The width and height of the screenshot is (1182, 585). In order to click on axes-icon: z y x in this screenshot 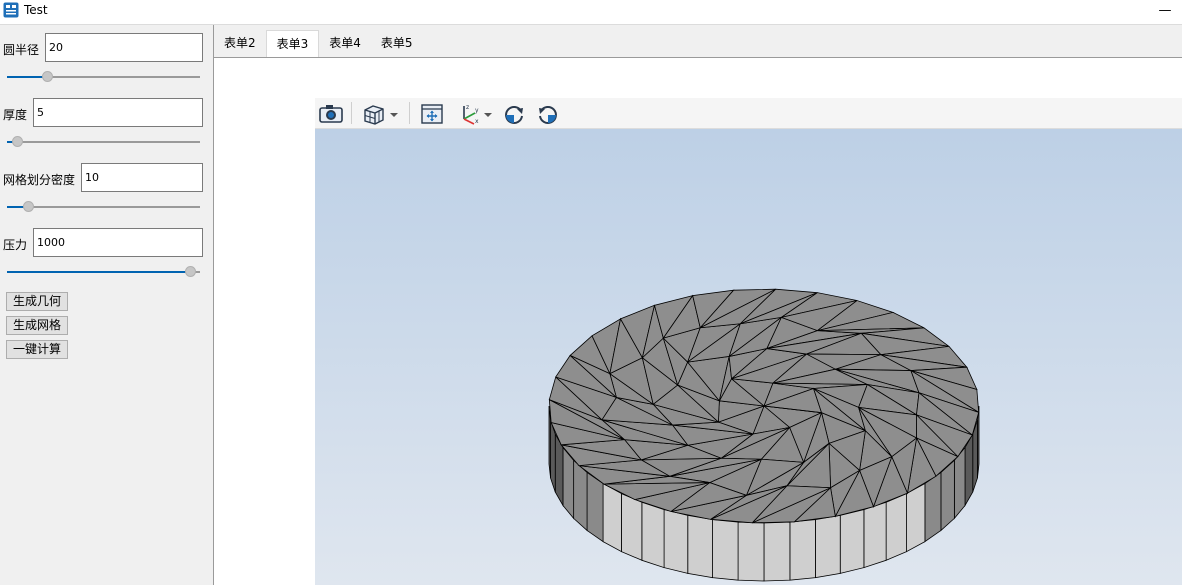, I will do `click(468, 114)`.